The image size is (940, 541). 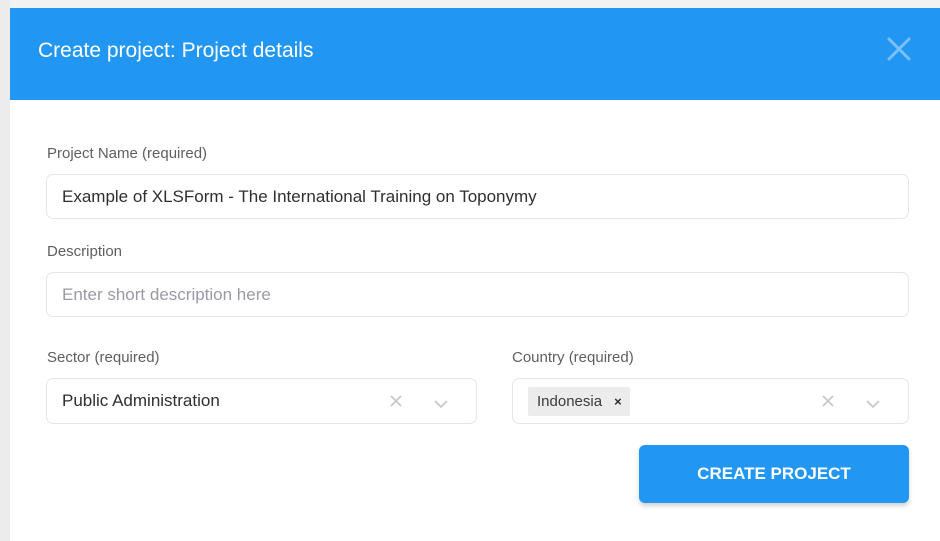 What do you see at coordinates (441, 405) in the screenshot?
I see `sector-chevron-down-icon` at bounding box center [441, 405].